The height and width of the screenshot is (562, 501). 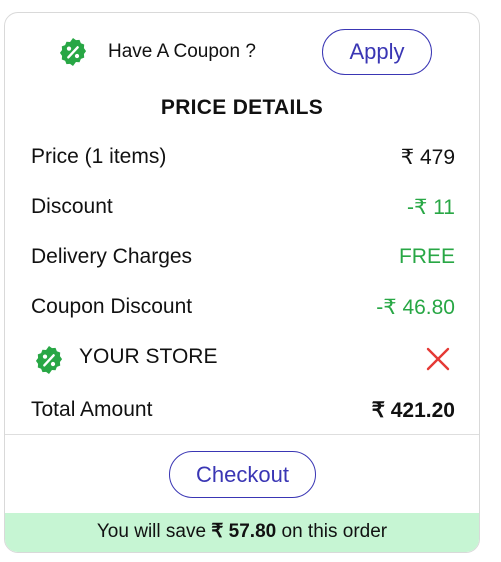 I want to click on close-icon, so click(x=438, y=359).